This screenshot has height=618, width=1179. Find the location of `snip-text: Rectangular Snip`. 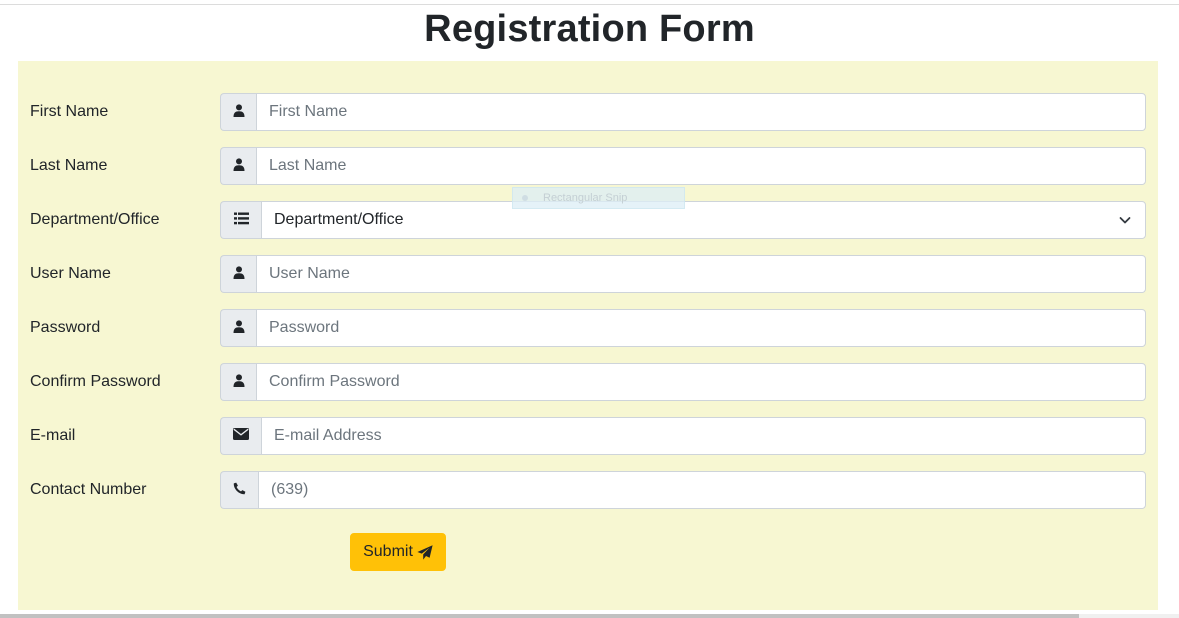

snip-text: Rectangular Snip is located at coordinates (585, 198).